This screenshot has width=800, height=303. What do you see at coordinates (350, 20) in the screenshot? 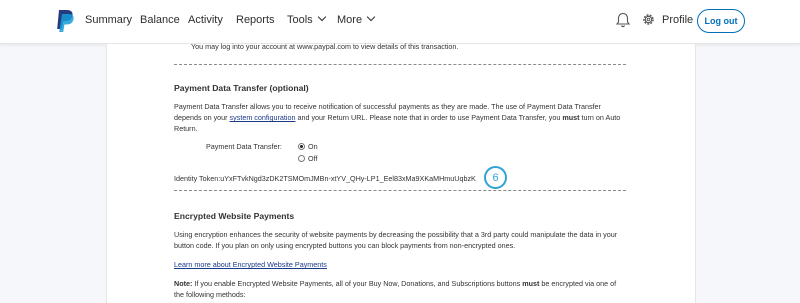
I see `nav-more-label: More` at bounding box center [350, 20].